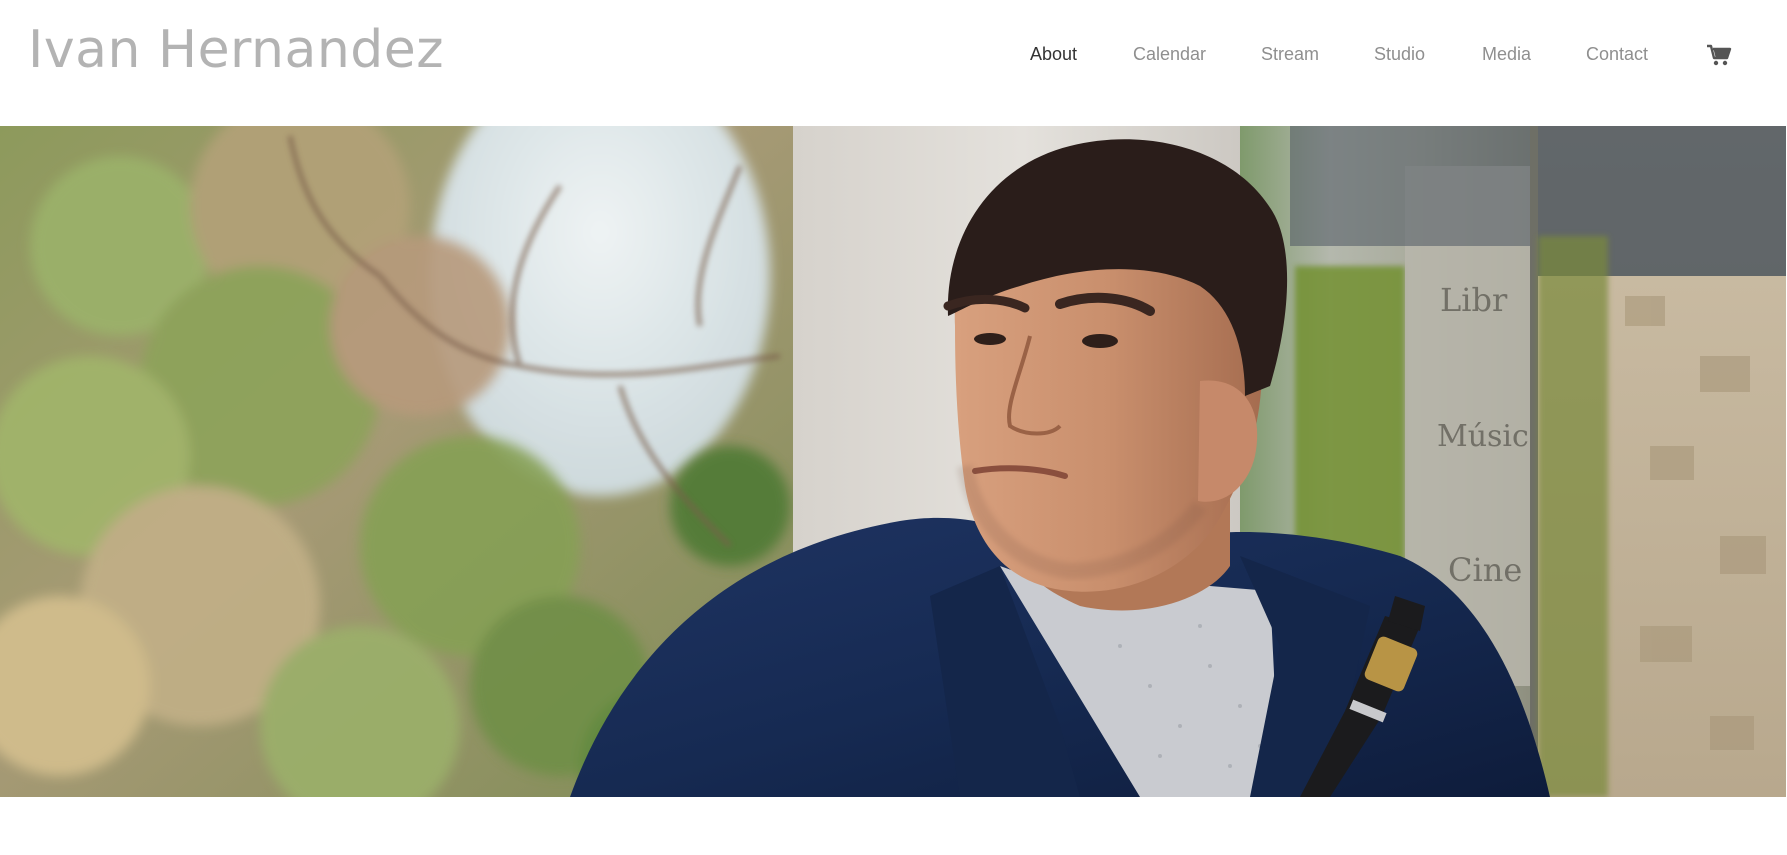  I want to click on nav-item-contact: Contact, so click(1617, 54).